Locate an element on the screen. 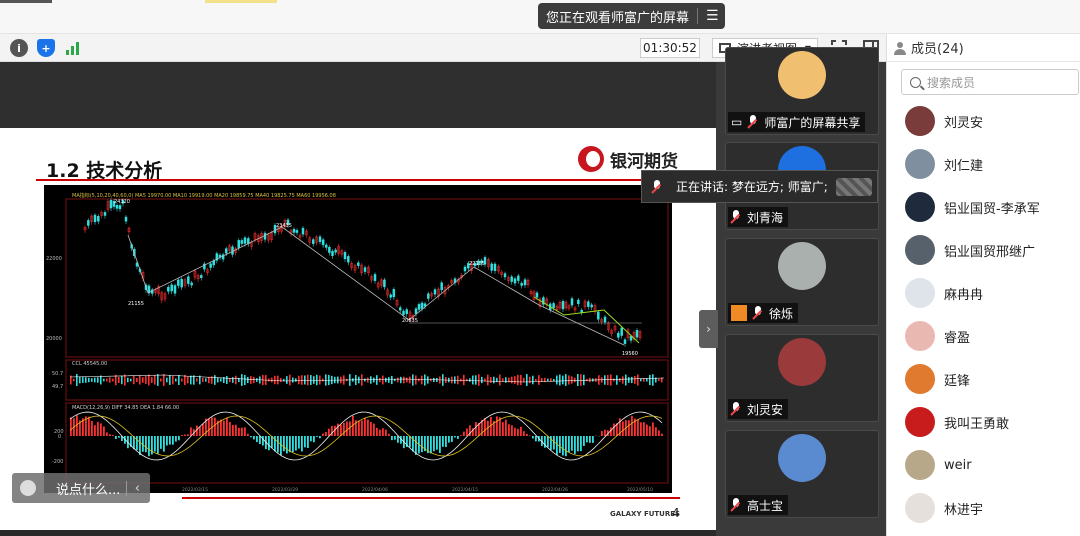 This screenshot has height=536, width=1080. speaker-tile: 刘灵安 is located at coordinates (802, 378).